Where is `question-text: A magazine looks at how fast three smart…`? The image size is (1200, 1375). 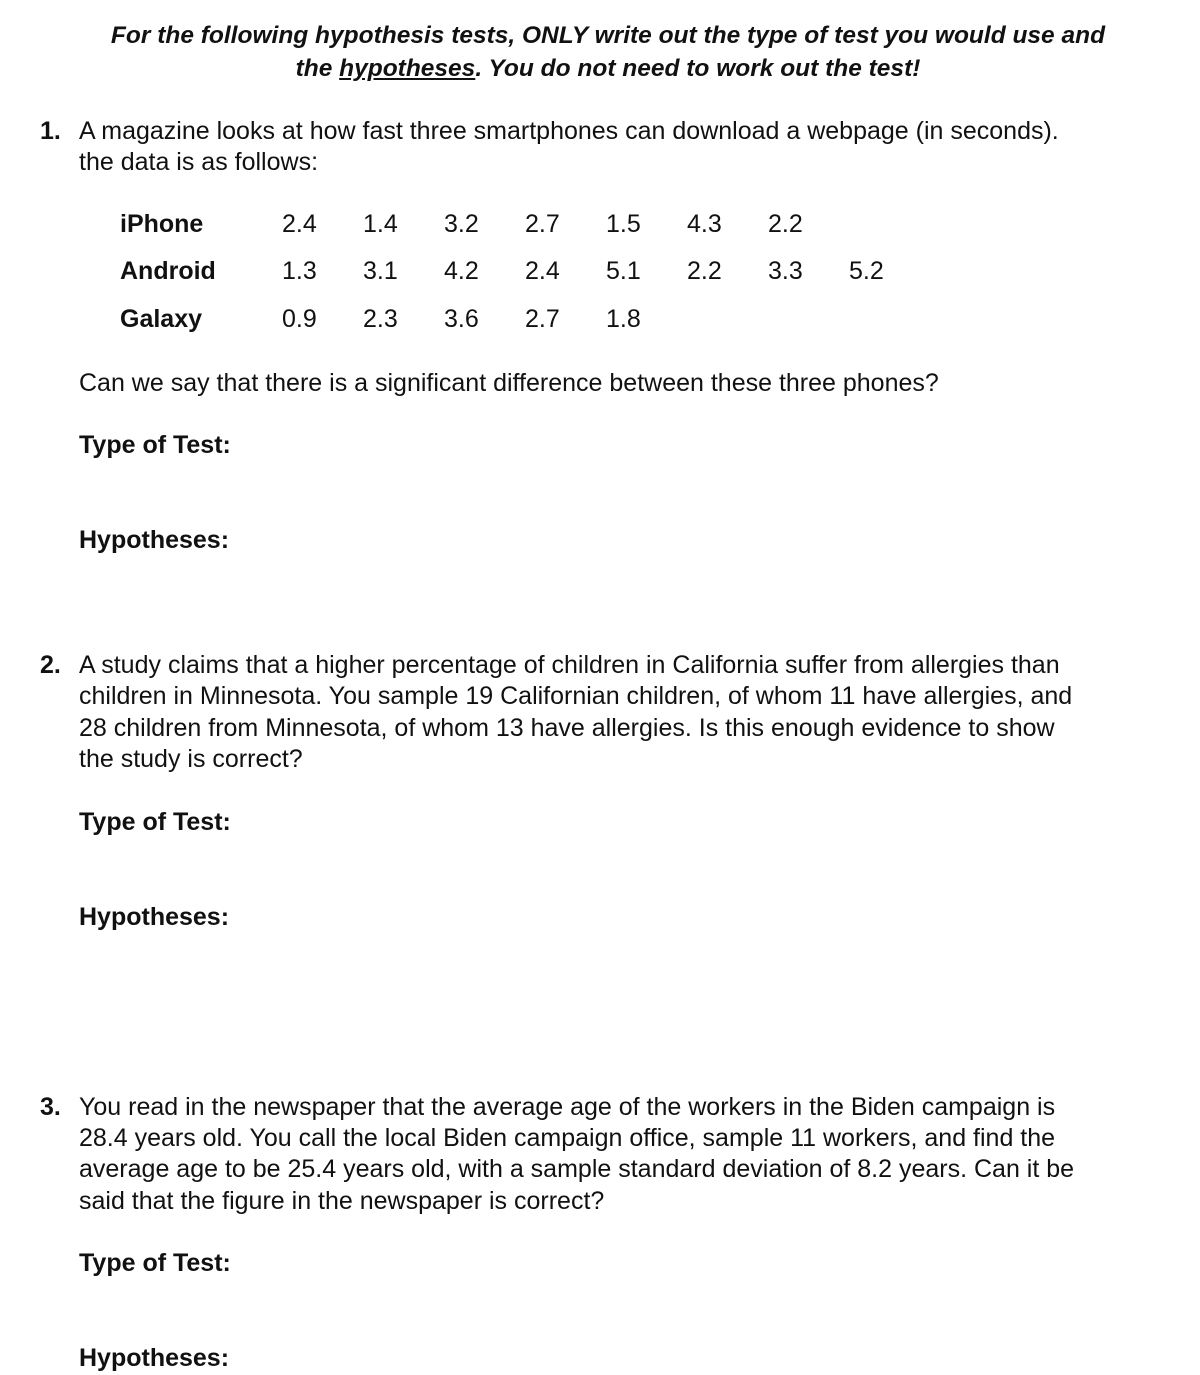 question-text: A magazine looks at how fast three smart… is located at coordinates (569, 131).